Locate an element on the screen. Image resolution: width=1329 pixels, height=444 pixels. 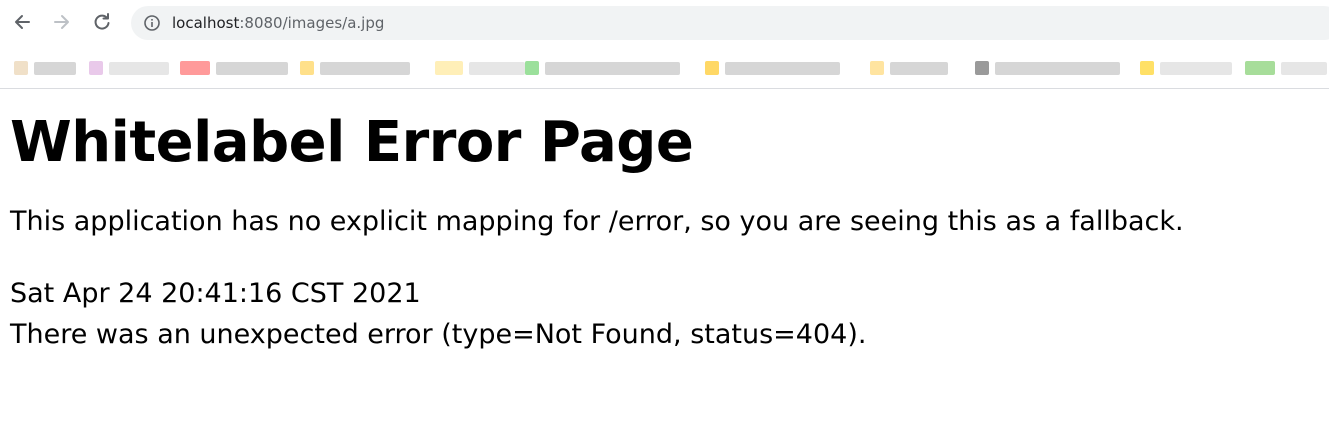
back-button is located at coordinates (22, 22).